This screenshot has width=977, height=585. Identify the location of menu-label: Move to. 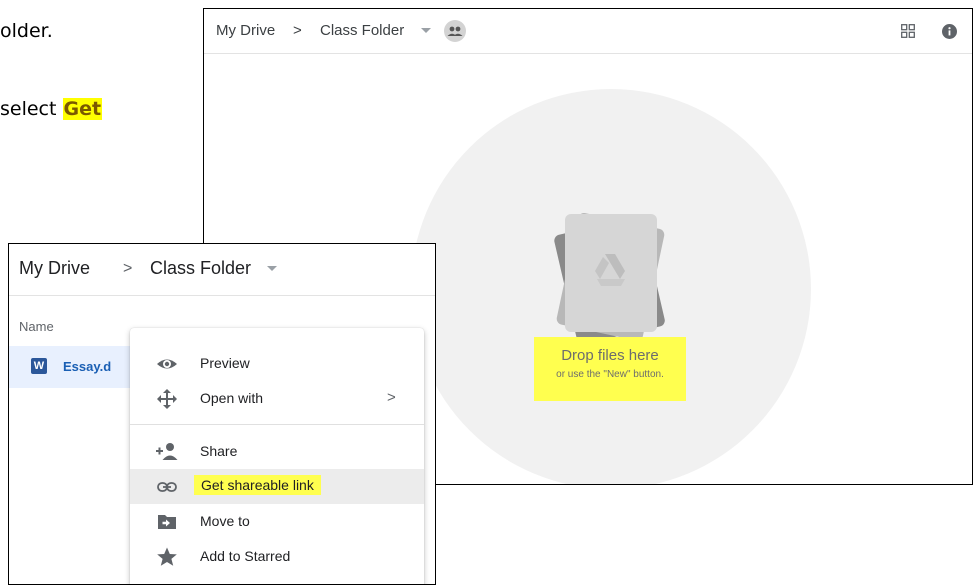
(225, 521).